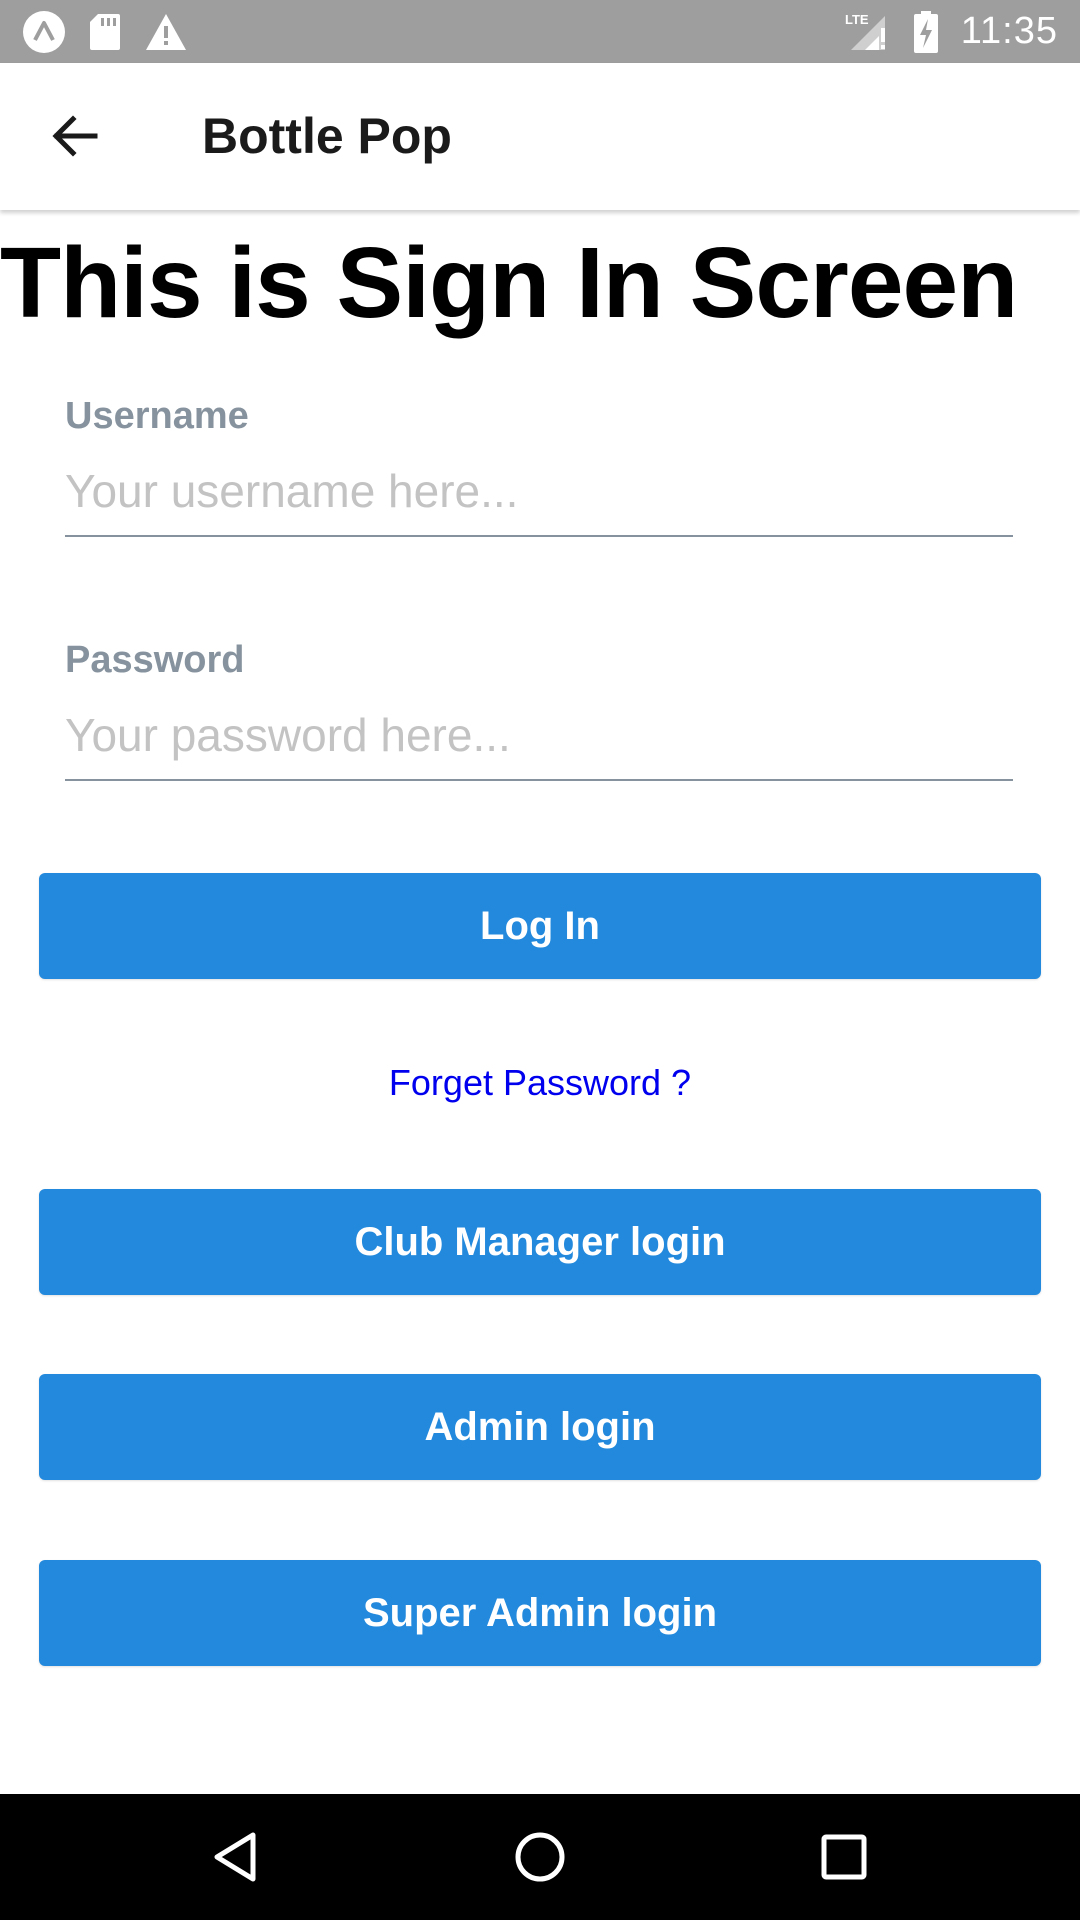 The image size is (1080, 1920). Describe the element at coordinates (926, 32) in the screenshot. I see `battery-charging-icon` at that location.